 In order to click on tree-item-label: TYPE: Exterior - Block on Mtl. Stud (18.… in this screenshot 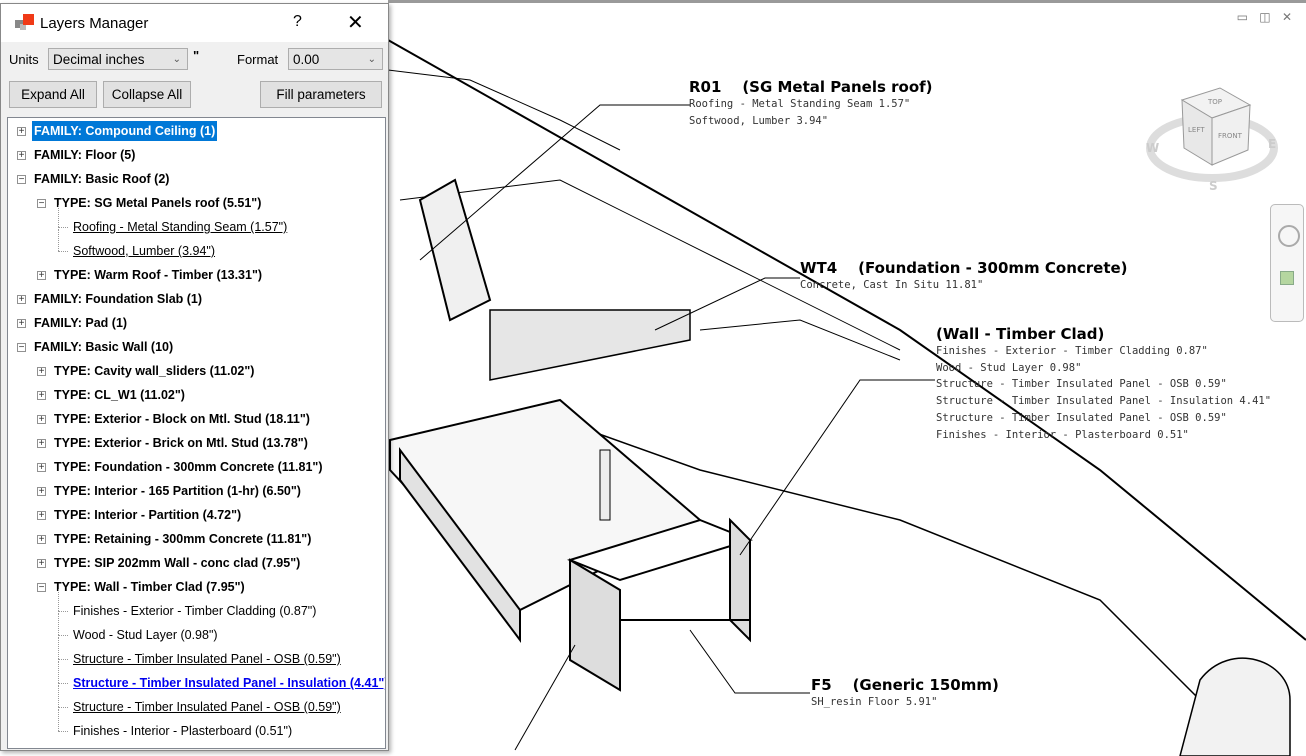, I will do `click(182, 419)`.